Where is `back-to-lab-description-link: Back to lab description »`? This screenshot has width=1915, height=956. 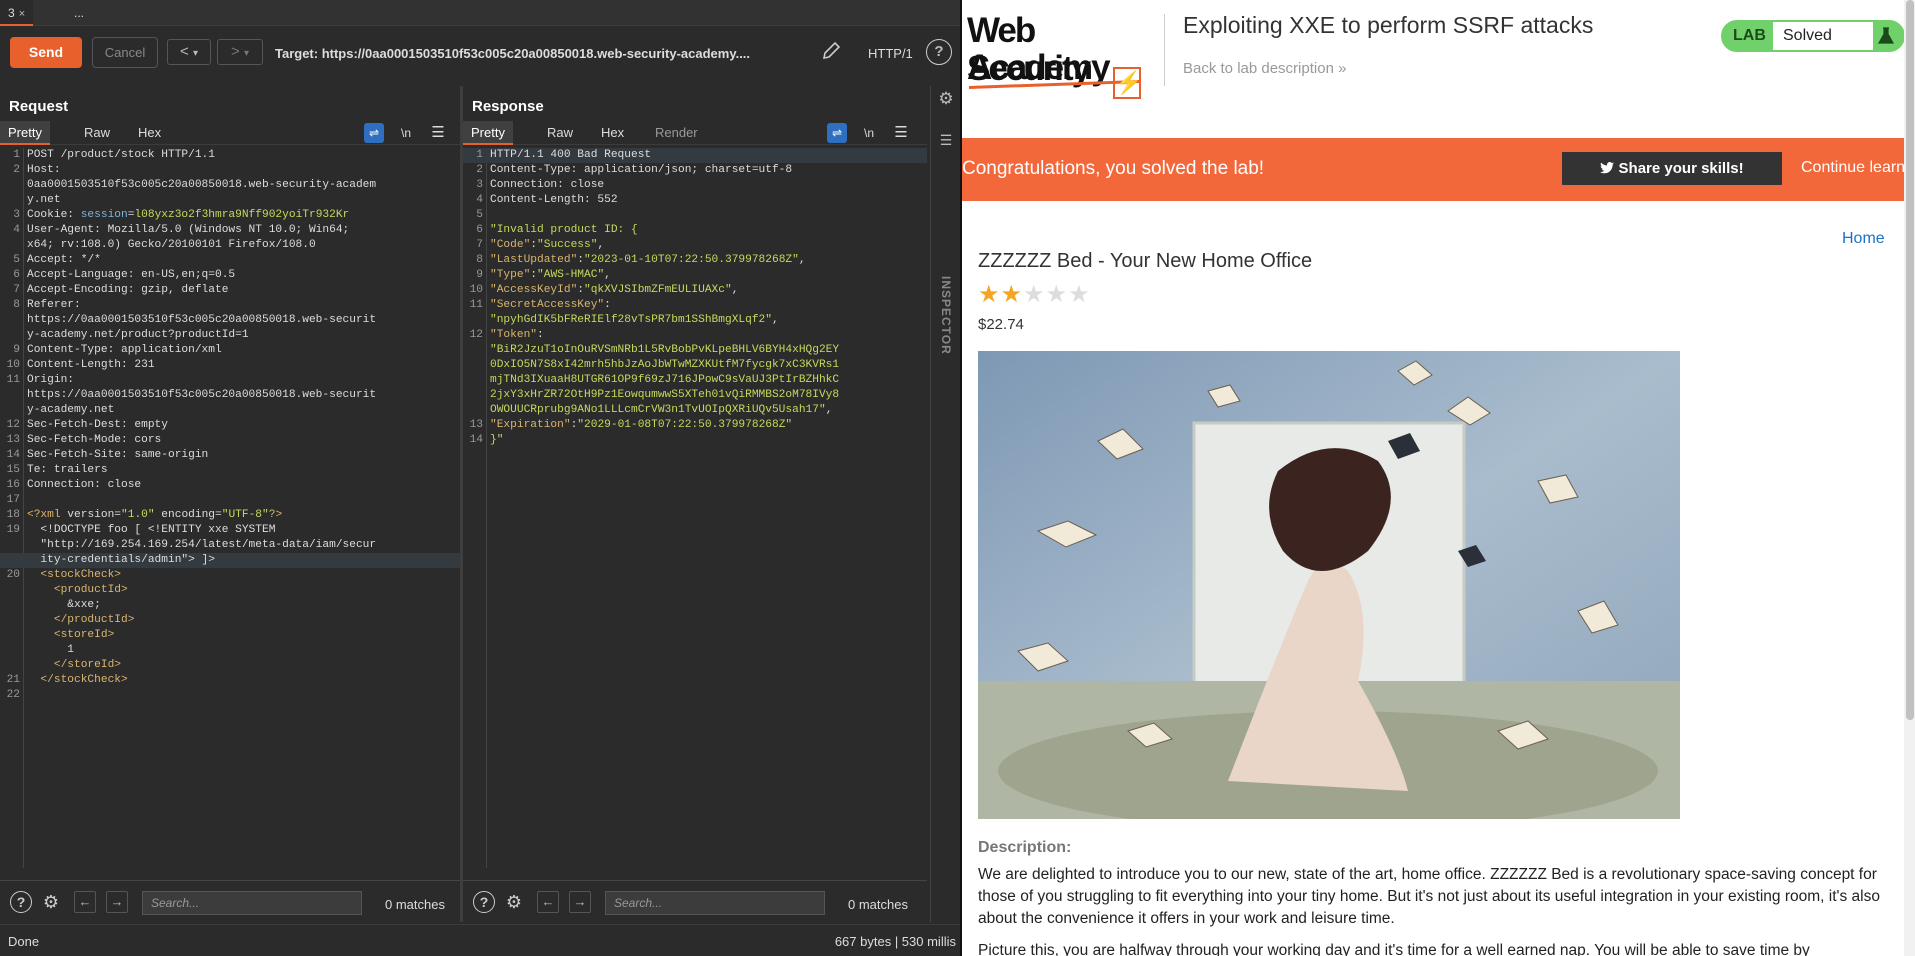
back-to-lab-description-link: Back to lab description » is located at coordinates (1264, 68).